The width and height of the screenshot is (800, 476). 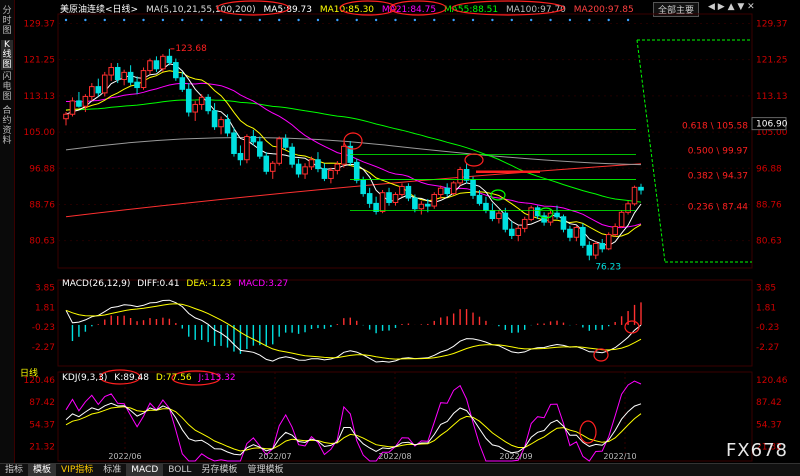 What do you see at coordinates (769, 169) in the screenshot?
I see `price-tick-right-4: 96.88` at bounding box center [769, 169].